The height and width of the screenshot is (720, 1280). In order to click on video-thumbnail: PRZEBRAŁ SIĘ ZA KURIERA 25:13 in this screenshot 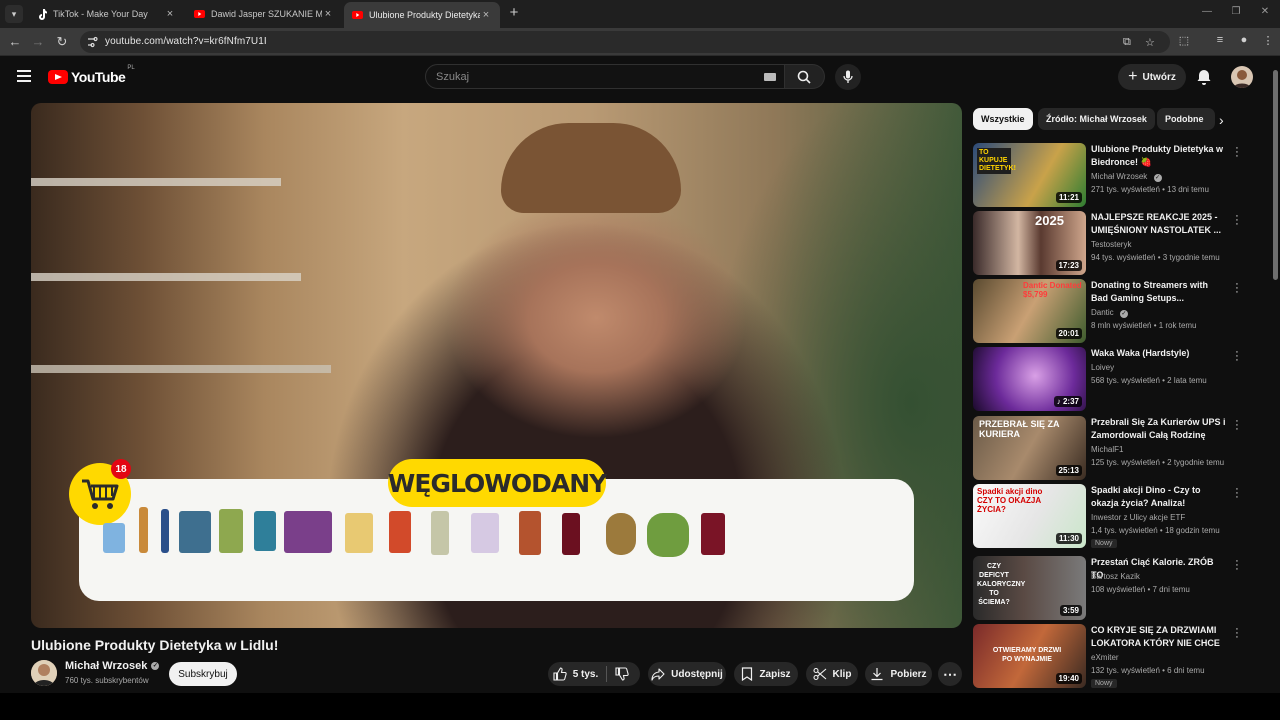, I will do `click(1029, 448)`.